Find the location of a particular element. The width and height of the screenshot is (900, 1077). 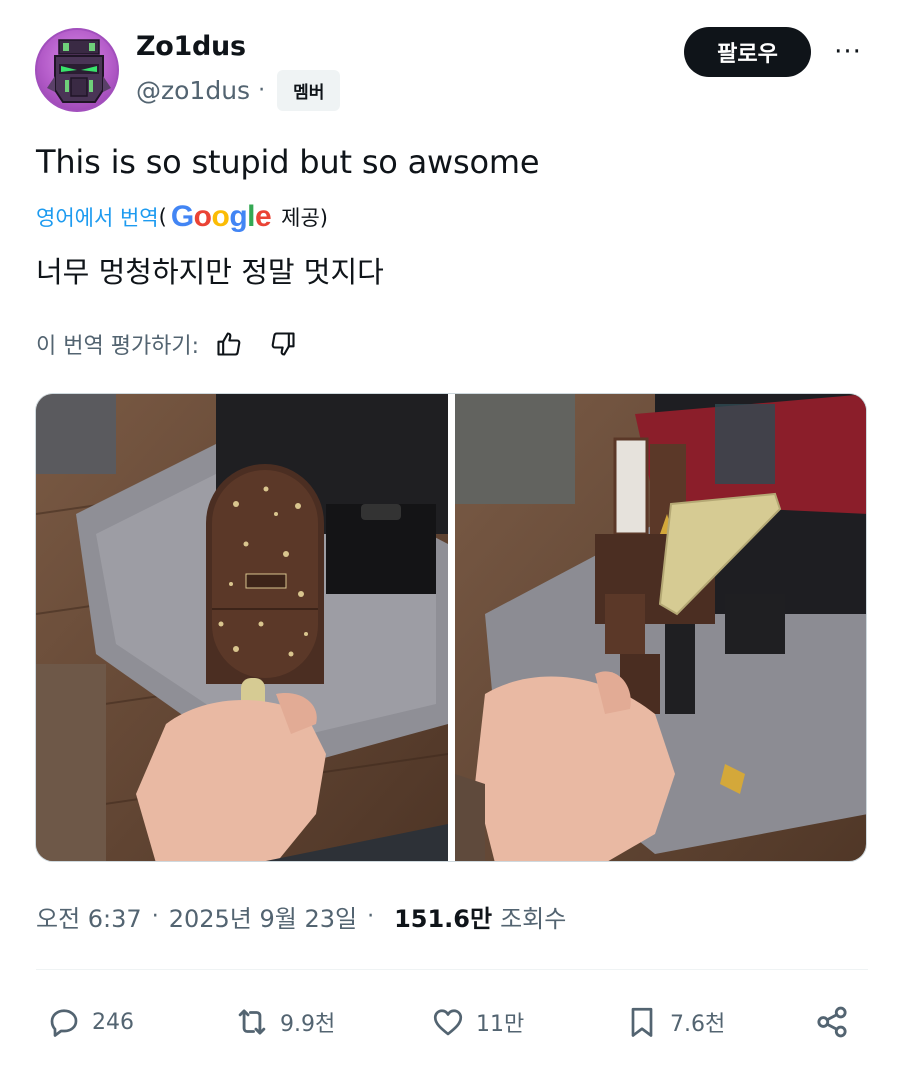

translation-attribution: 영어에서 번역 ( Google 제공) is located at coordinates (182, 217).